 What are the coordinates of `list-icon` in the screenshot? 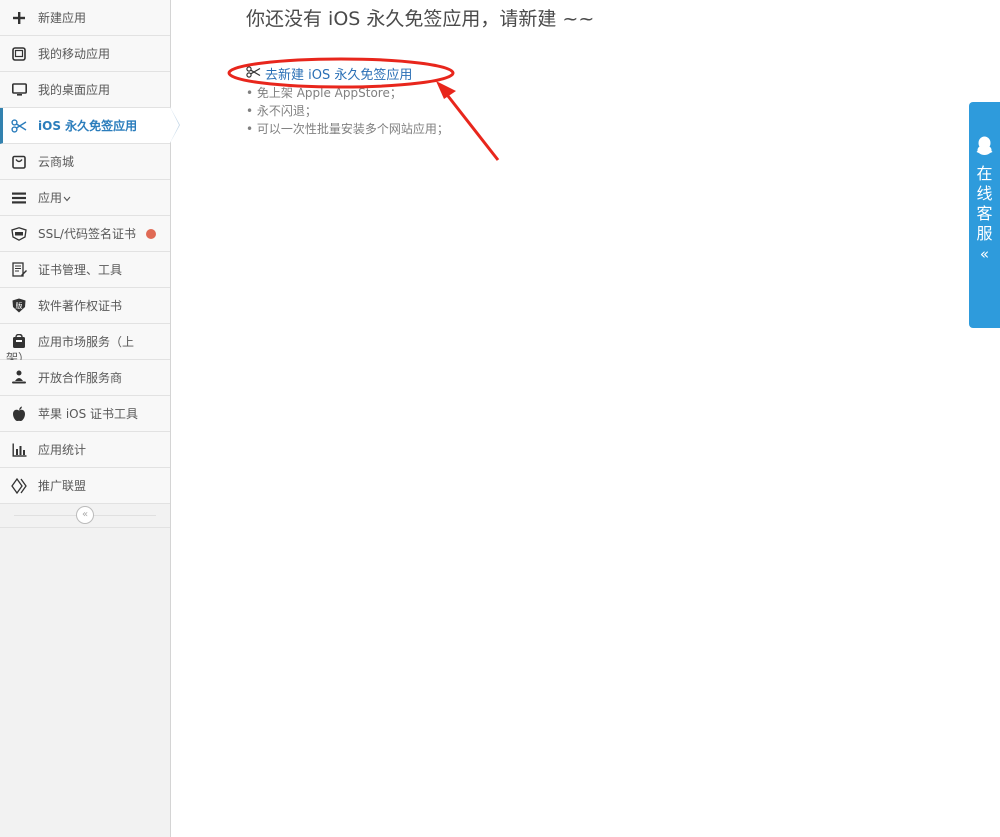 It's located at (19, 198).